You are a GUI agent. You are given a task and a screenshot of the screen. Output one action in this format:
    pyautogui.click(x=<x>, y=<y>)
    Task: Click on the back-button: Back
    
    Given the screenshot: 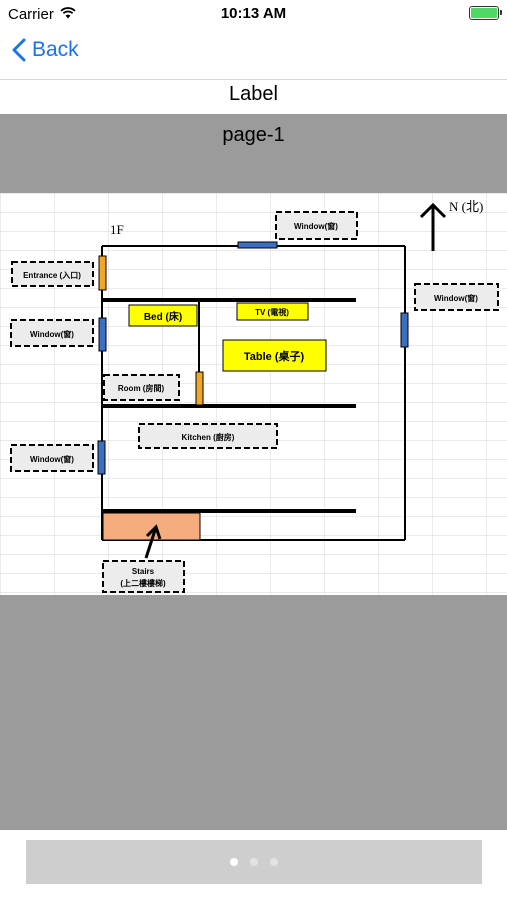 What is the action you would take?
    pyautogui.click(x=45, y=50)
    